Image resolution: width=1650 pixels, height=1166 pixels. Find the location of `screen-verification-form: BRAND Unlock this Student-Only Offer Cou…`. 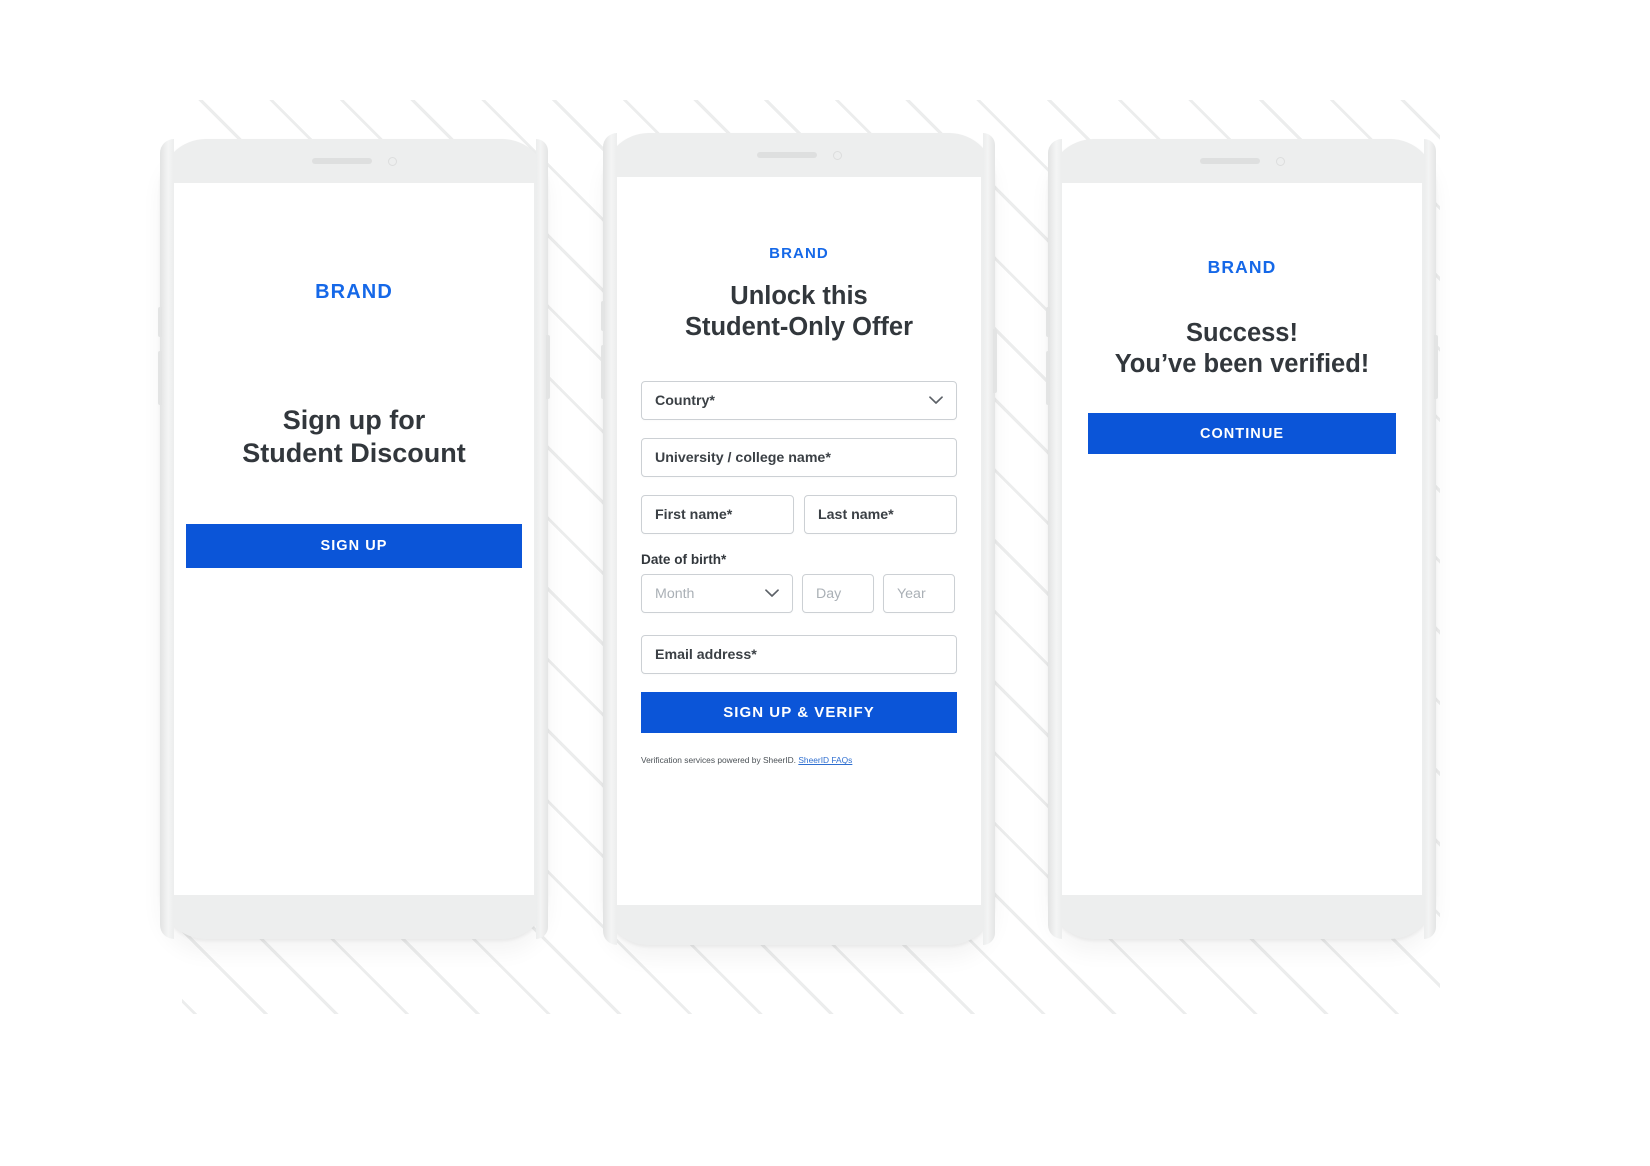

screen-verification-form: BRAND Unlock this Student-Only Offer Cou… is located at coordinates (799, 541).